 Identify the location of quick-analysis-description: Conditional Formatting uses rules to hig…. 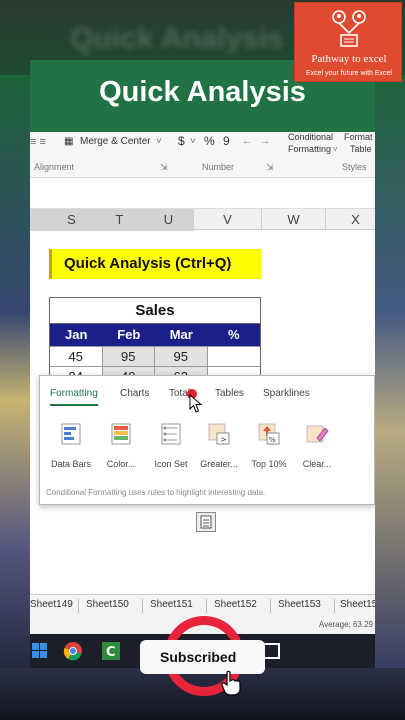
(156, 492).